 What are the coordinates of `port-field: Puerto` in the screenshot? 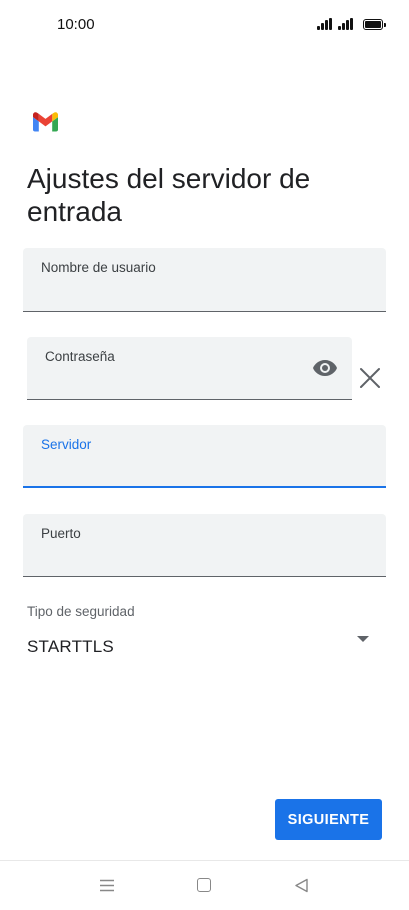 It's located at (204, 545).